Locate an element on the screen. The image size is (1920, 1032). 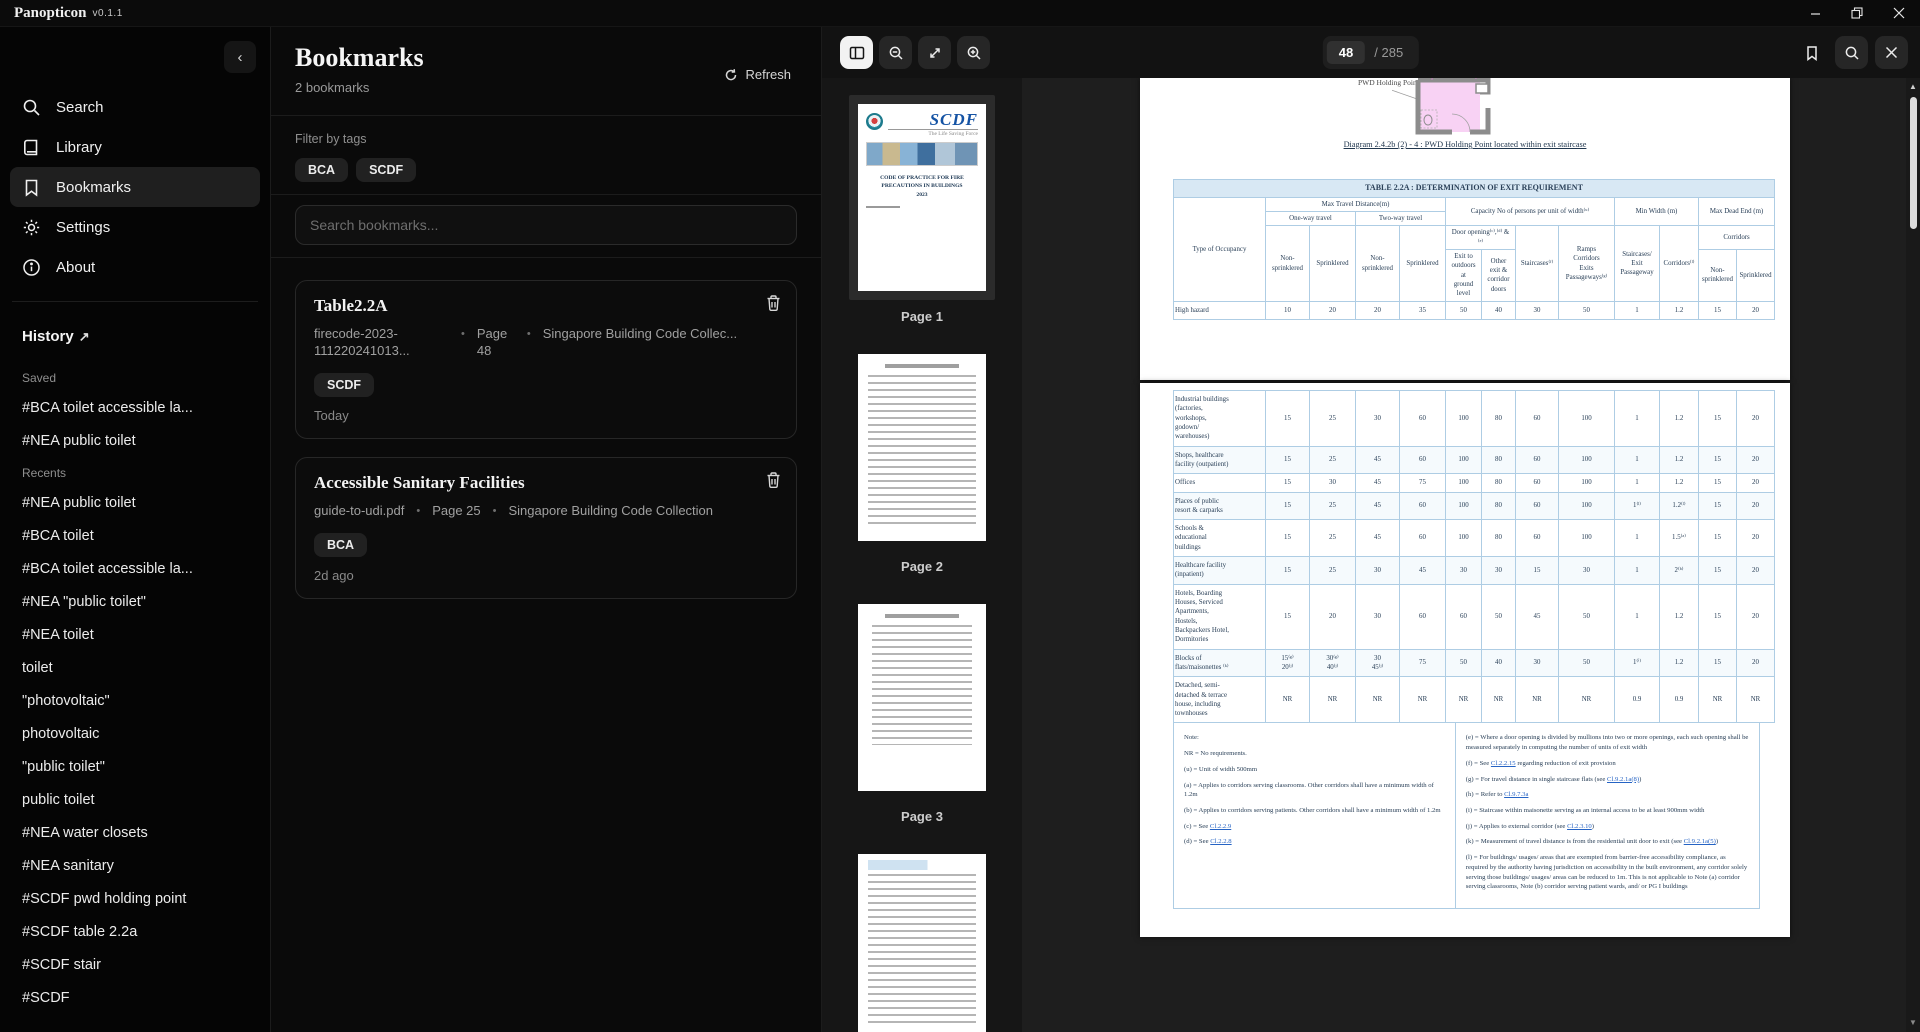
history-item: #NEA toilet is located at coordinates (135, 635).